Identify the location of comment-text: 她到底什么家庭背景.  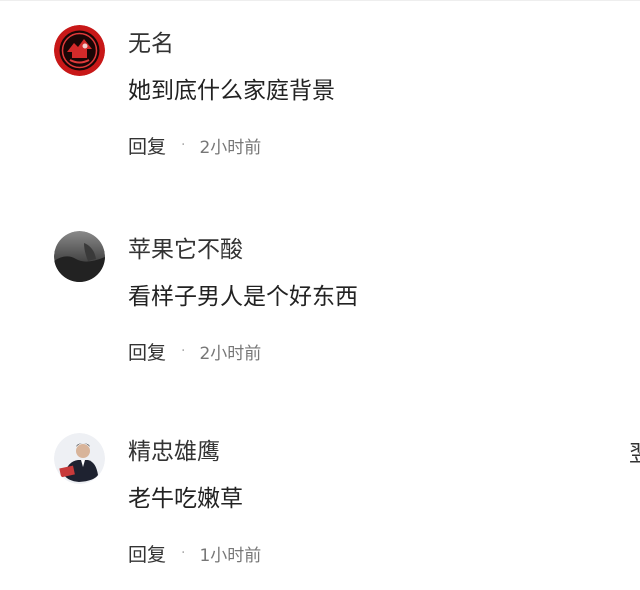
(231, 91).